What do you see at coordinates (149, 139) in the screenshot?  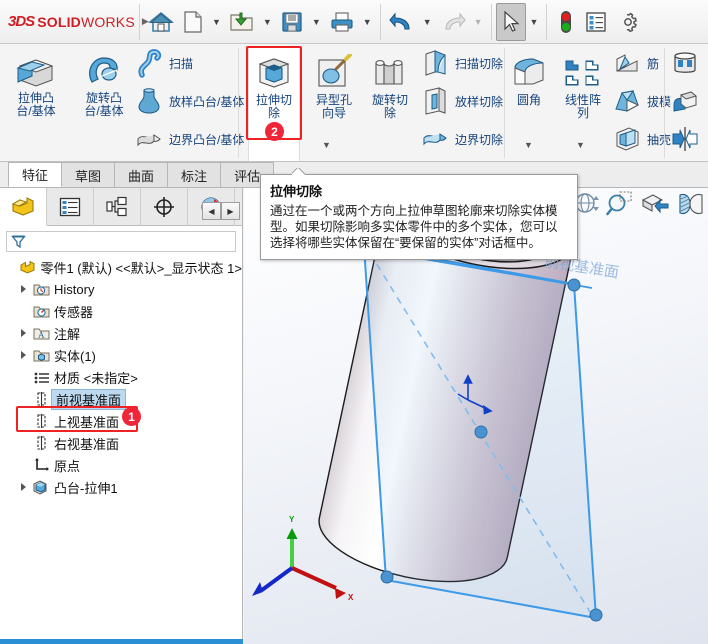 I see `boundary-icon` at bounding box center [149, 139].